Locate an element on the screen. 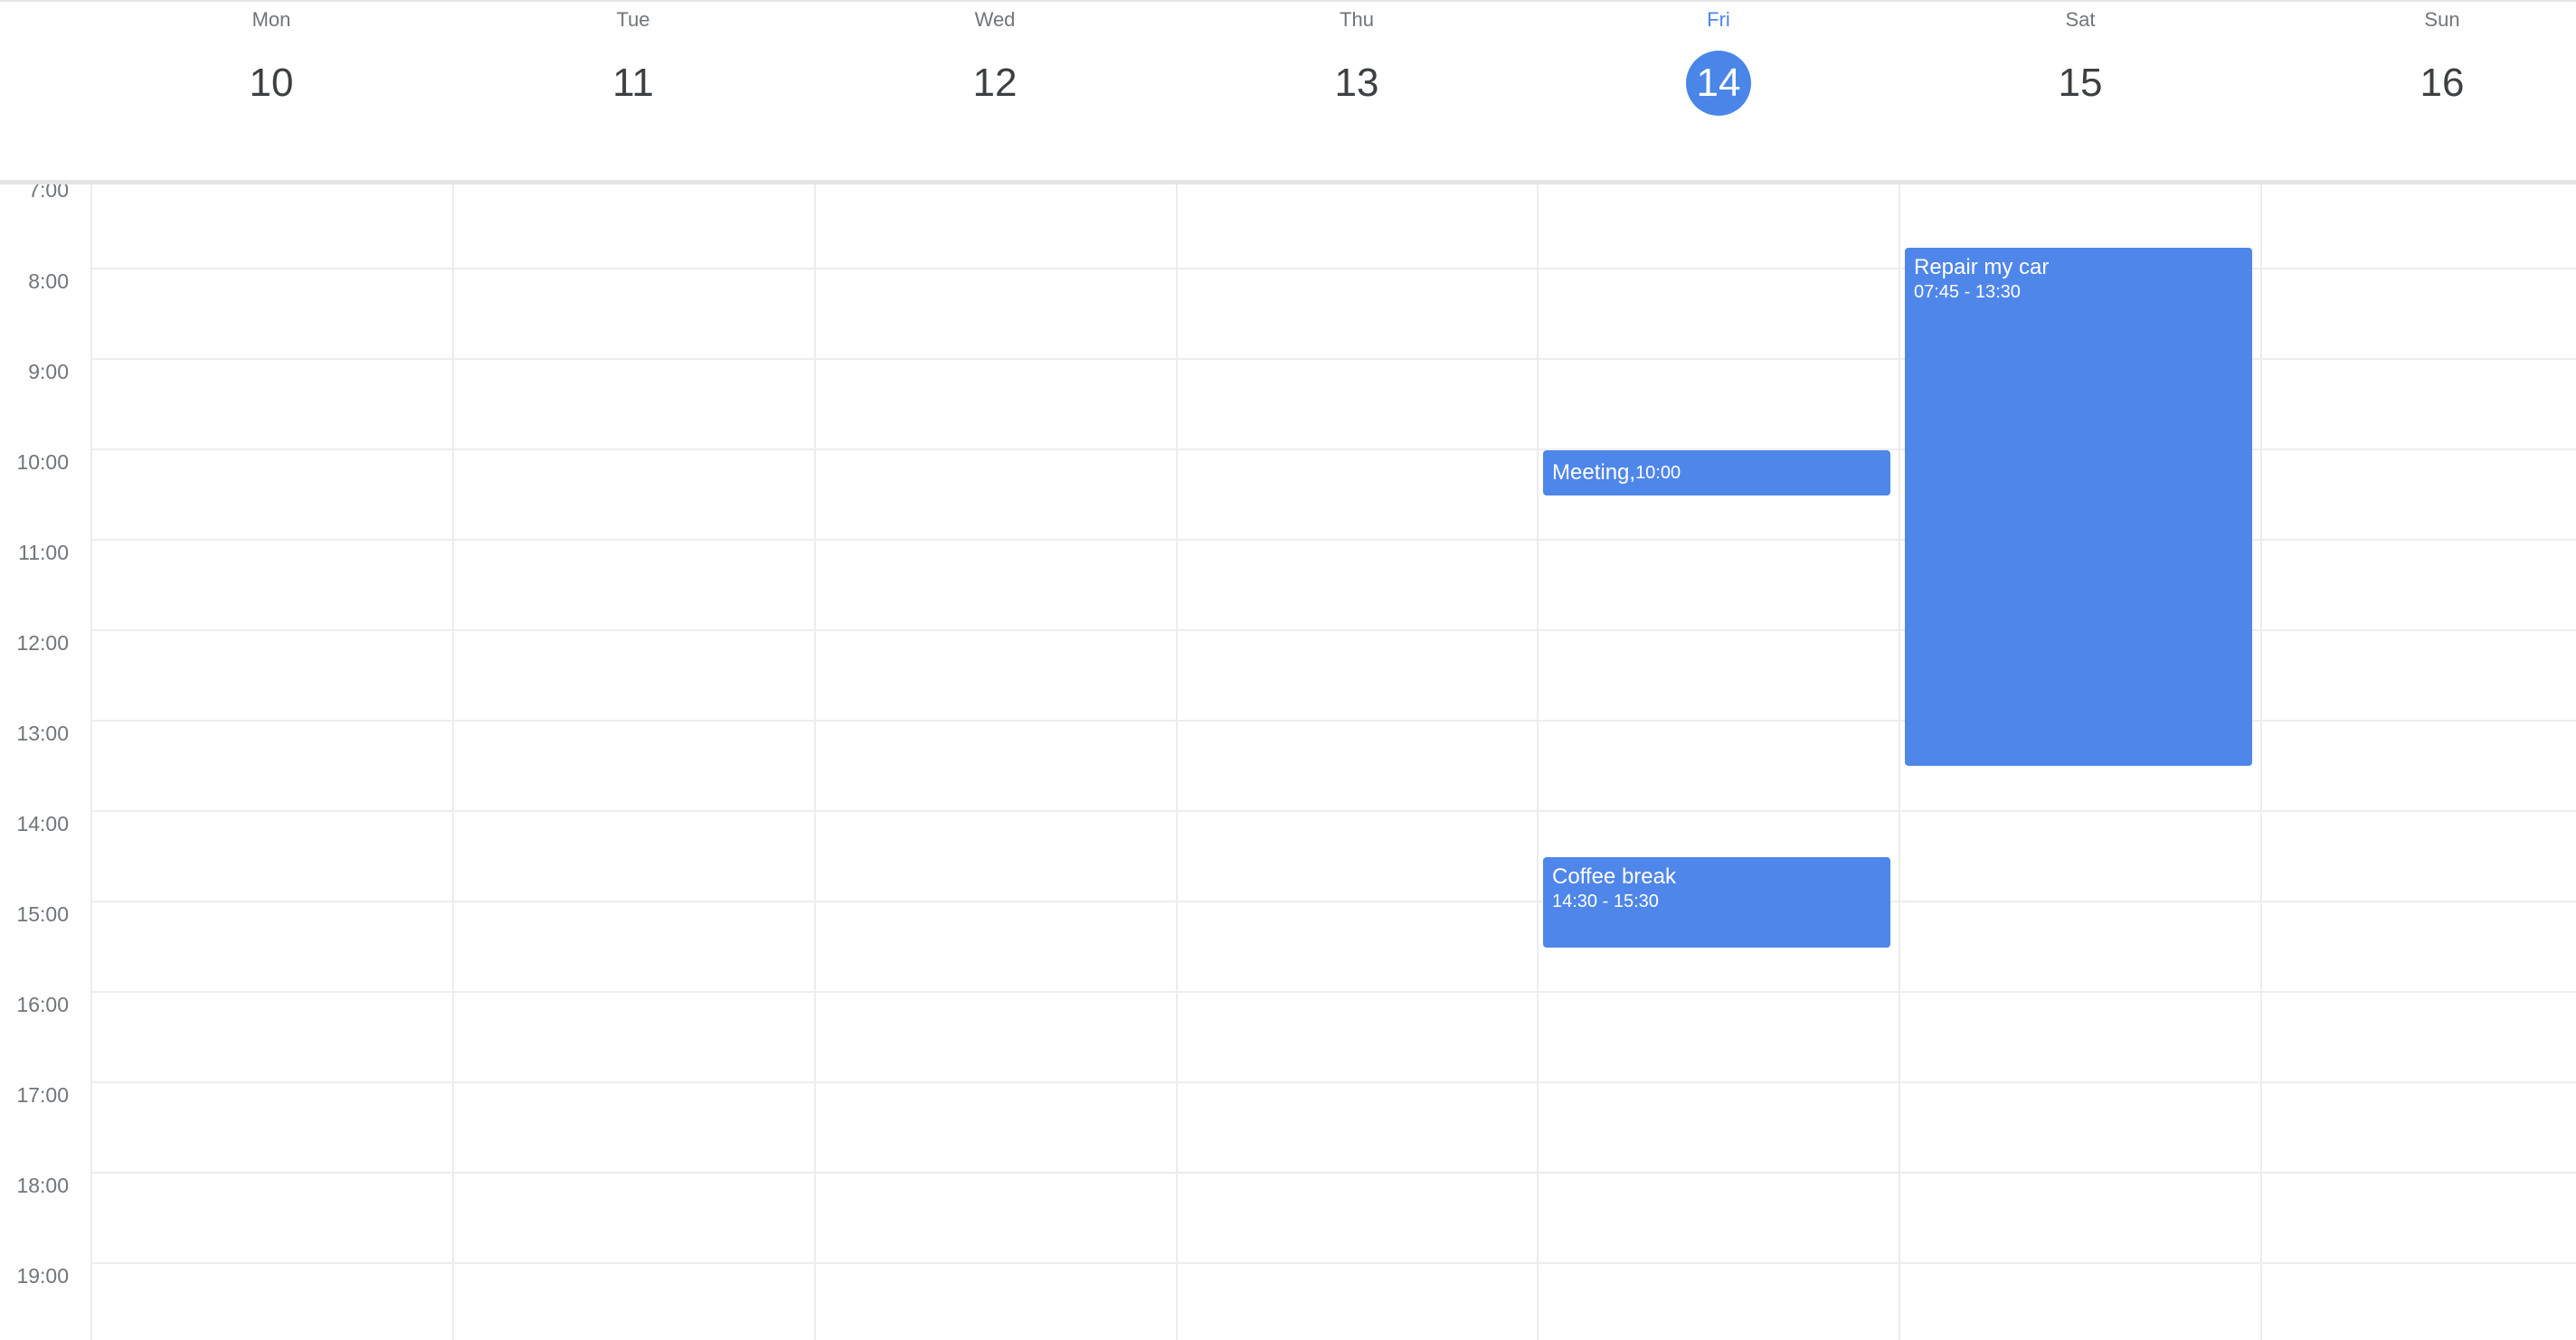  day-name: Thu is located at coordinates (1357, 19).